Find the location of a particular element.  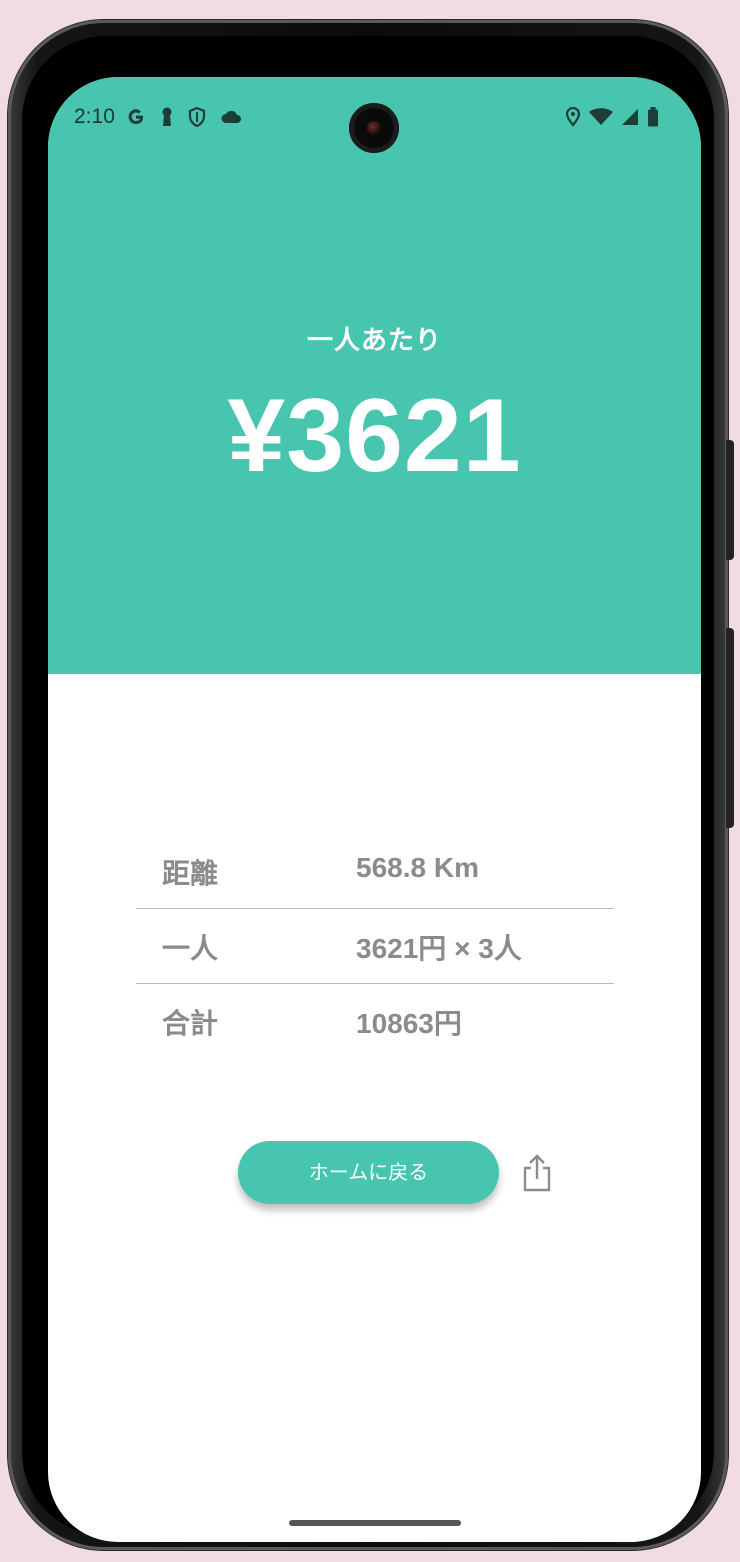

shield-icon is located at coordinates (197, 117).